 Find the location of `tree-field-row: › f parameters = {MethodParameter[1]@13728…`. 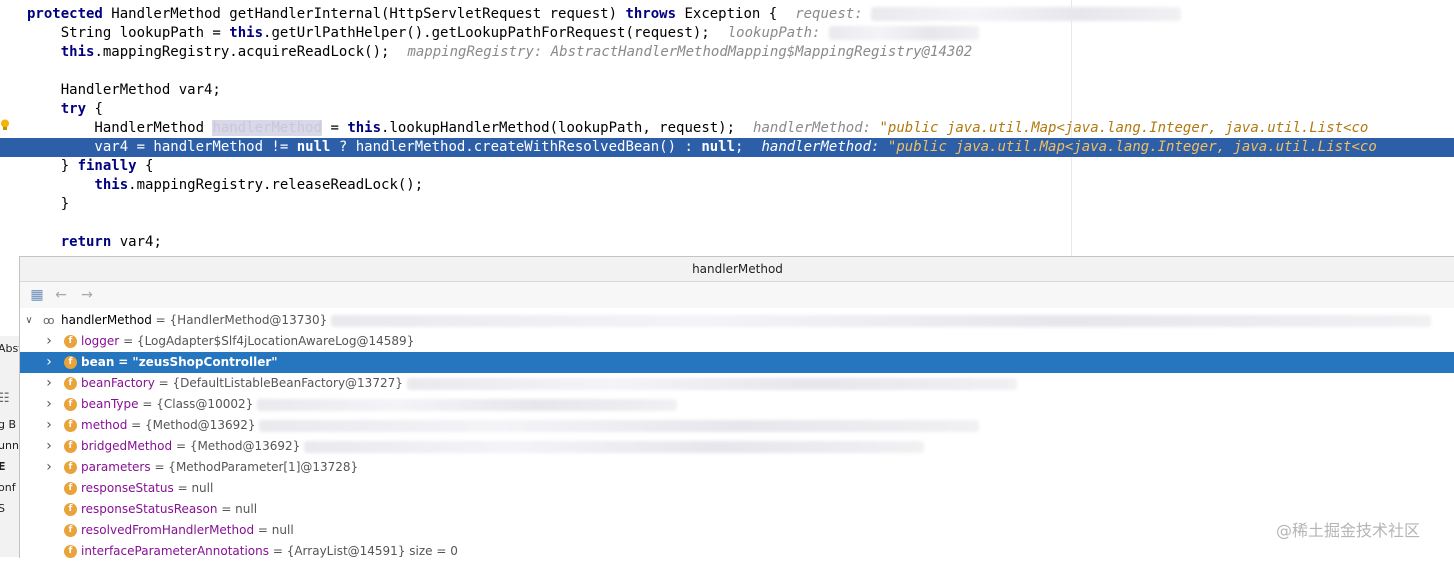

tree-field-row: › f parameters = {MethodParameter[1]@13728… is located at coordinates (737, 467).